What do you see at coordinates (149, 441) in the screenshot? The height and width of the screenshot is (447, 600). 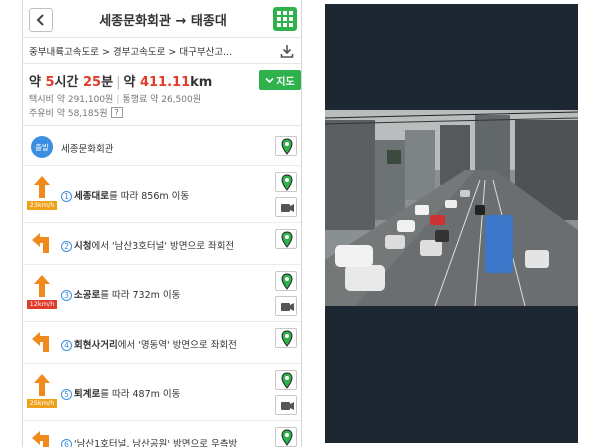 I see `step-text: 6 '남산1호터널, 남산공원' 방면으로 우측방` at bounding box center [149, 441].